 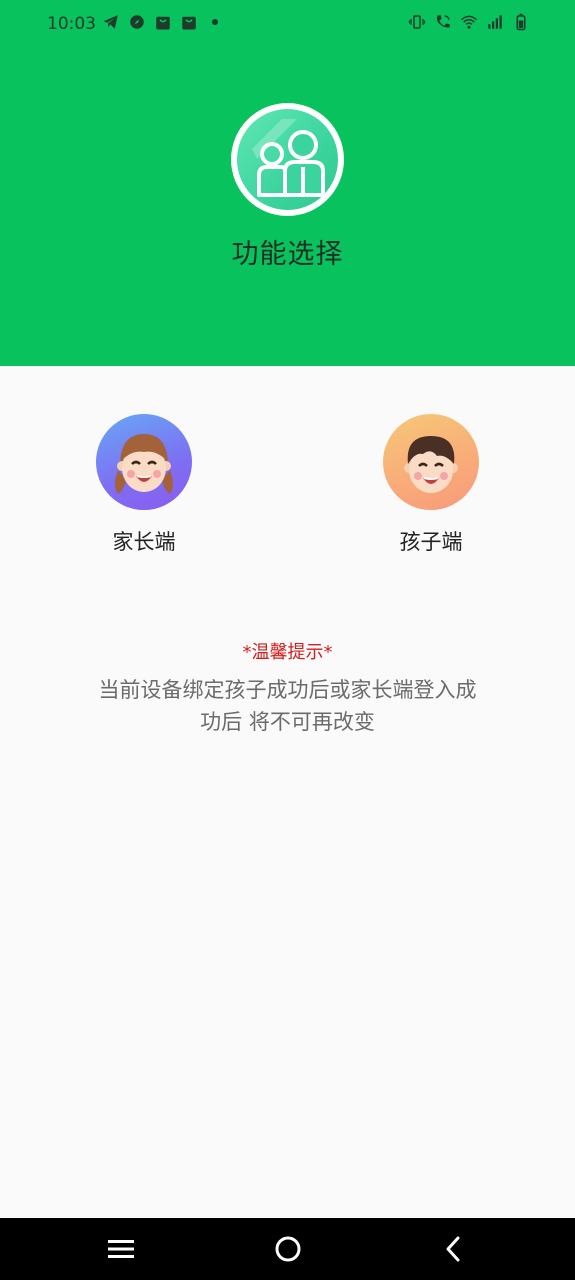 What do you see at coordinates (431, 462) in the screenshot?
I see `boy-avatar-icon` at bounding box center [431, 462].